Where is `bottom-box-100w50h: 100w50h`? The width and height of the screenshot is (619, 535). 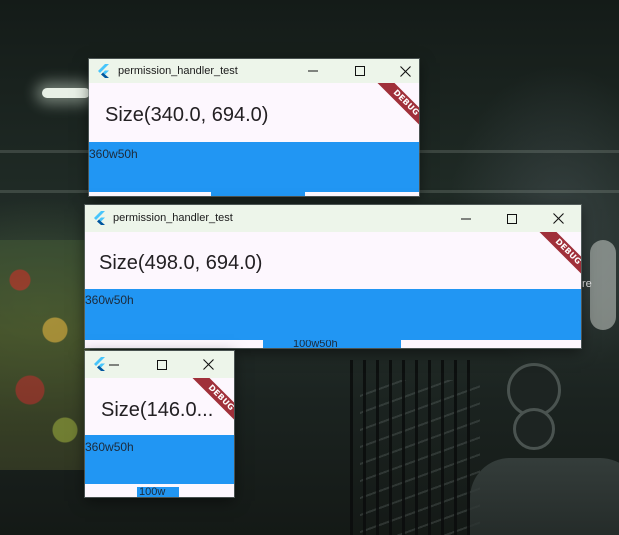
bottom-box-100w50h: 100w50h is located at coordinates (332, 344).